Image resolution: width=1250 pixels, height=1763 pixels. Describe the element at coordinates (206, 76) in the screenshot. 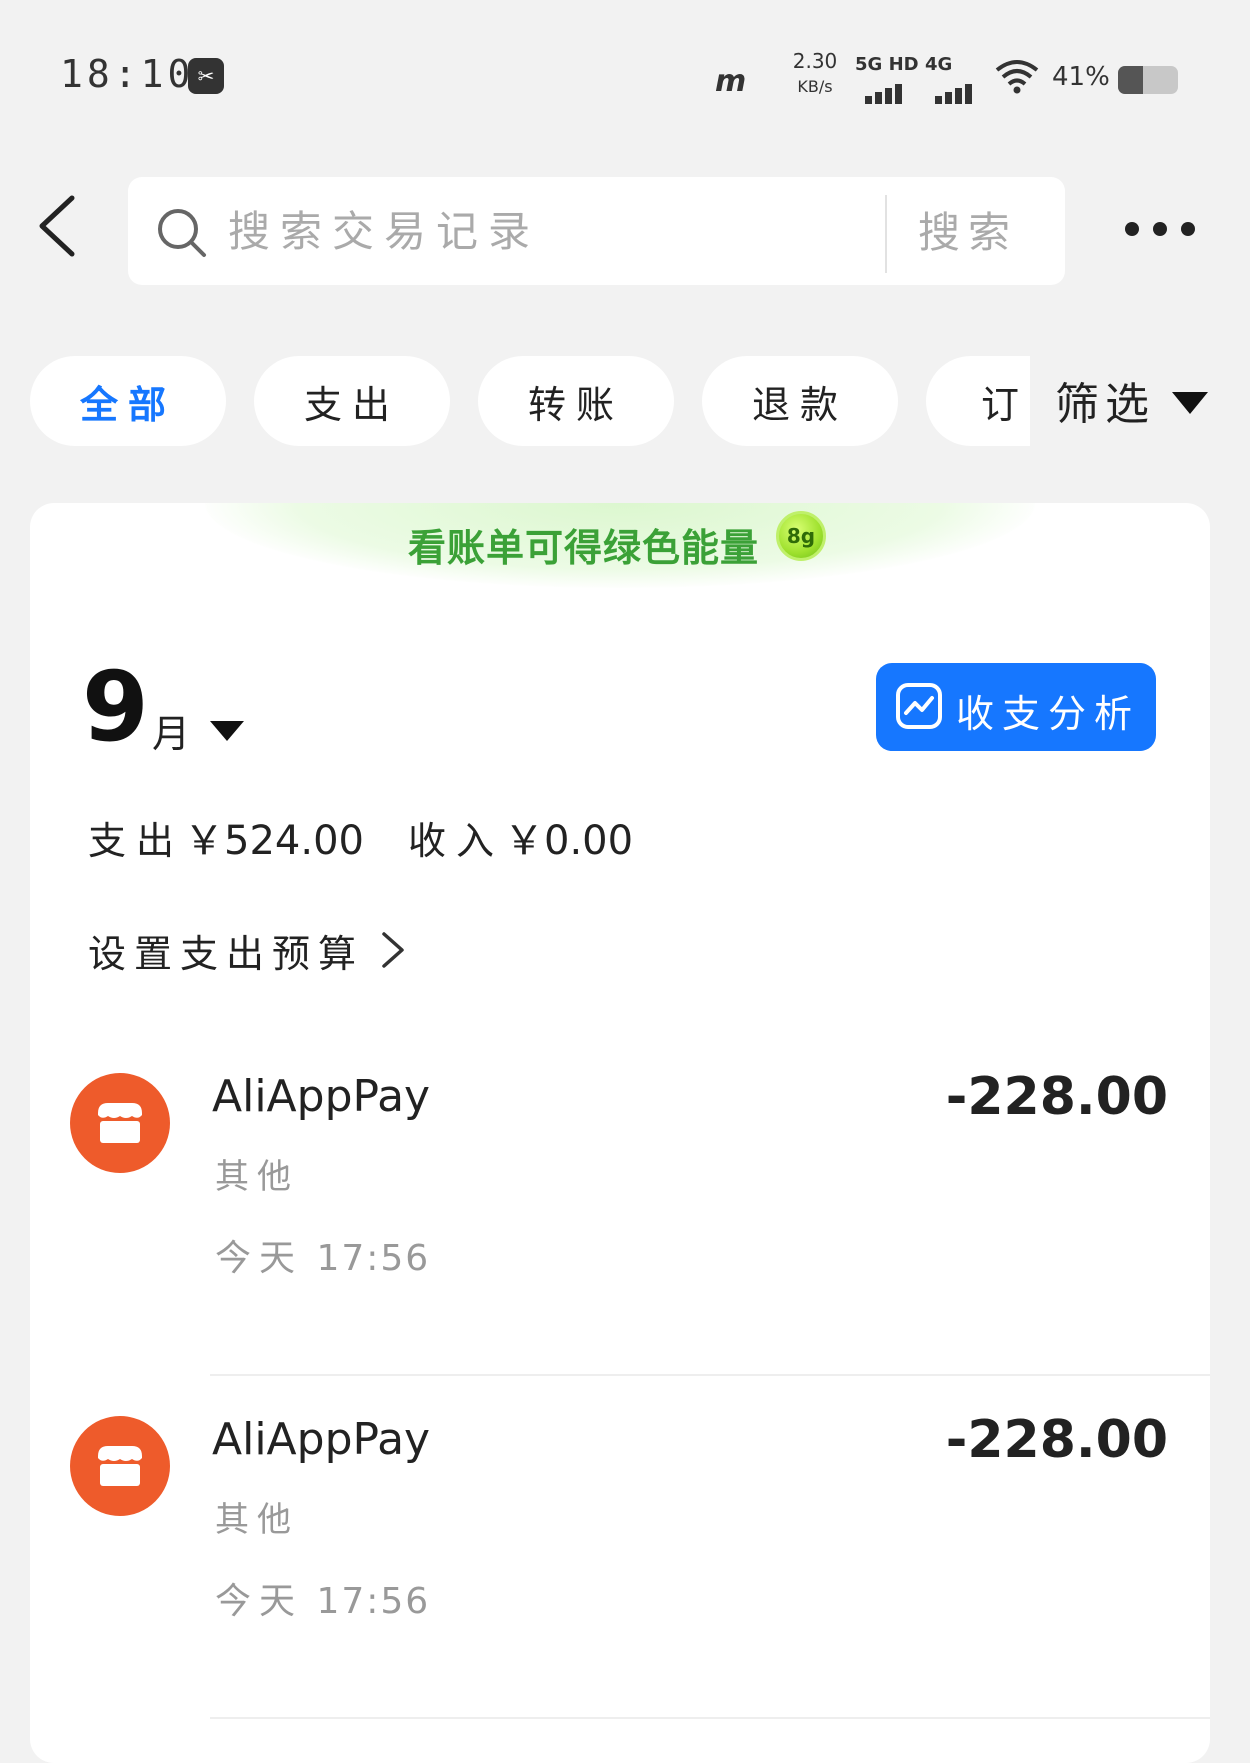

I see `screenshot-app-icon: ✂` at that location.